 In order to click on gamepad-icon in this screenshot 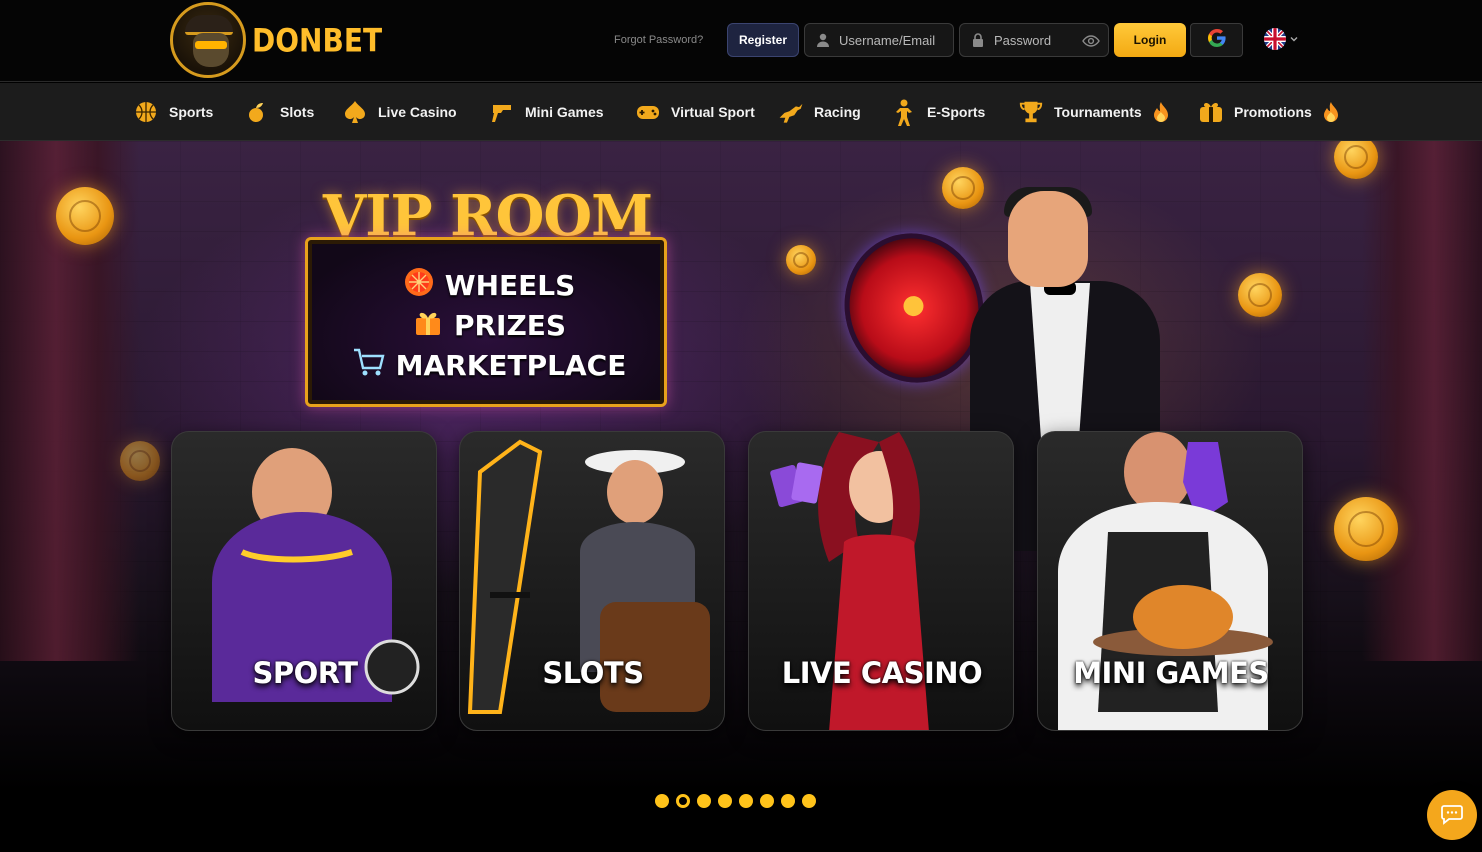, I will do `click(648, 112)`.